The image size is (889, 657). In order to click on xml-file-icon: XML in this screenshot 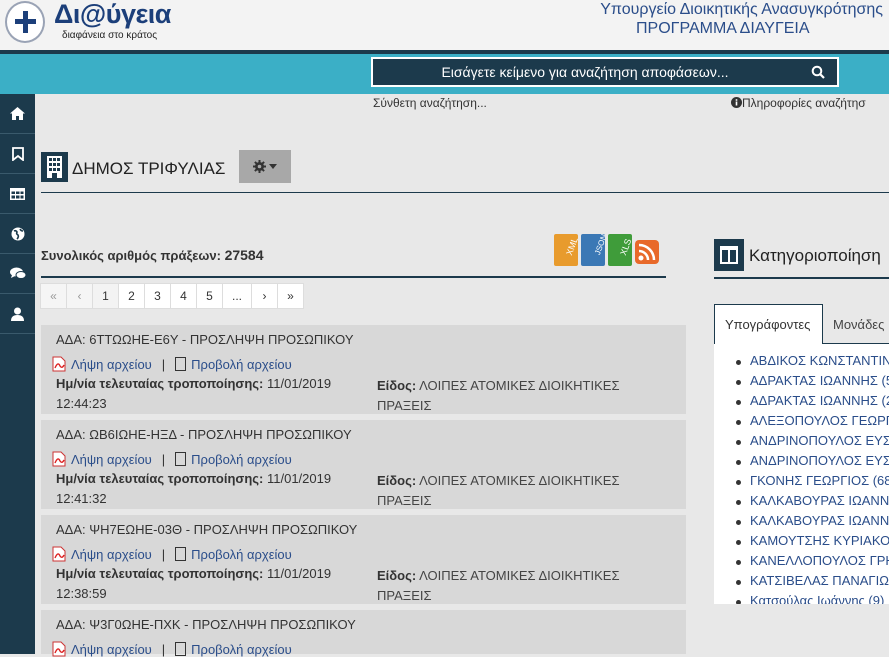, I will do `click(567, 250)`.